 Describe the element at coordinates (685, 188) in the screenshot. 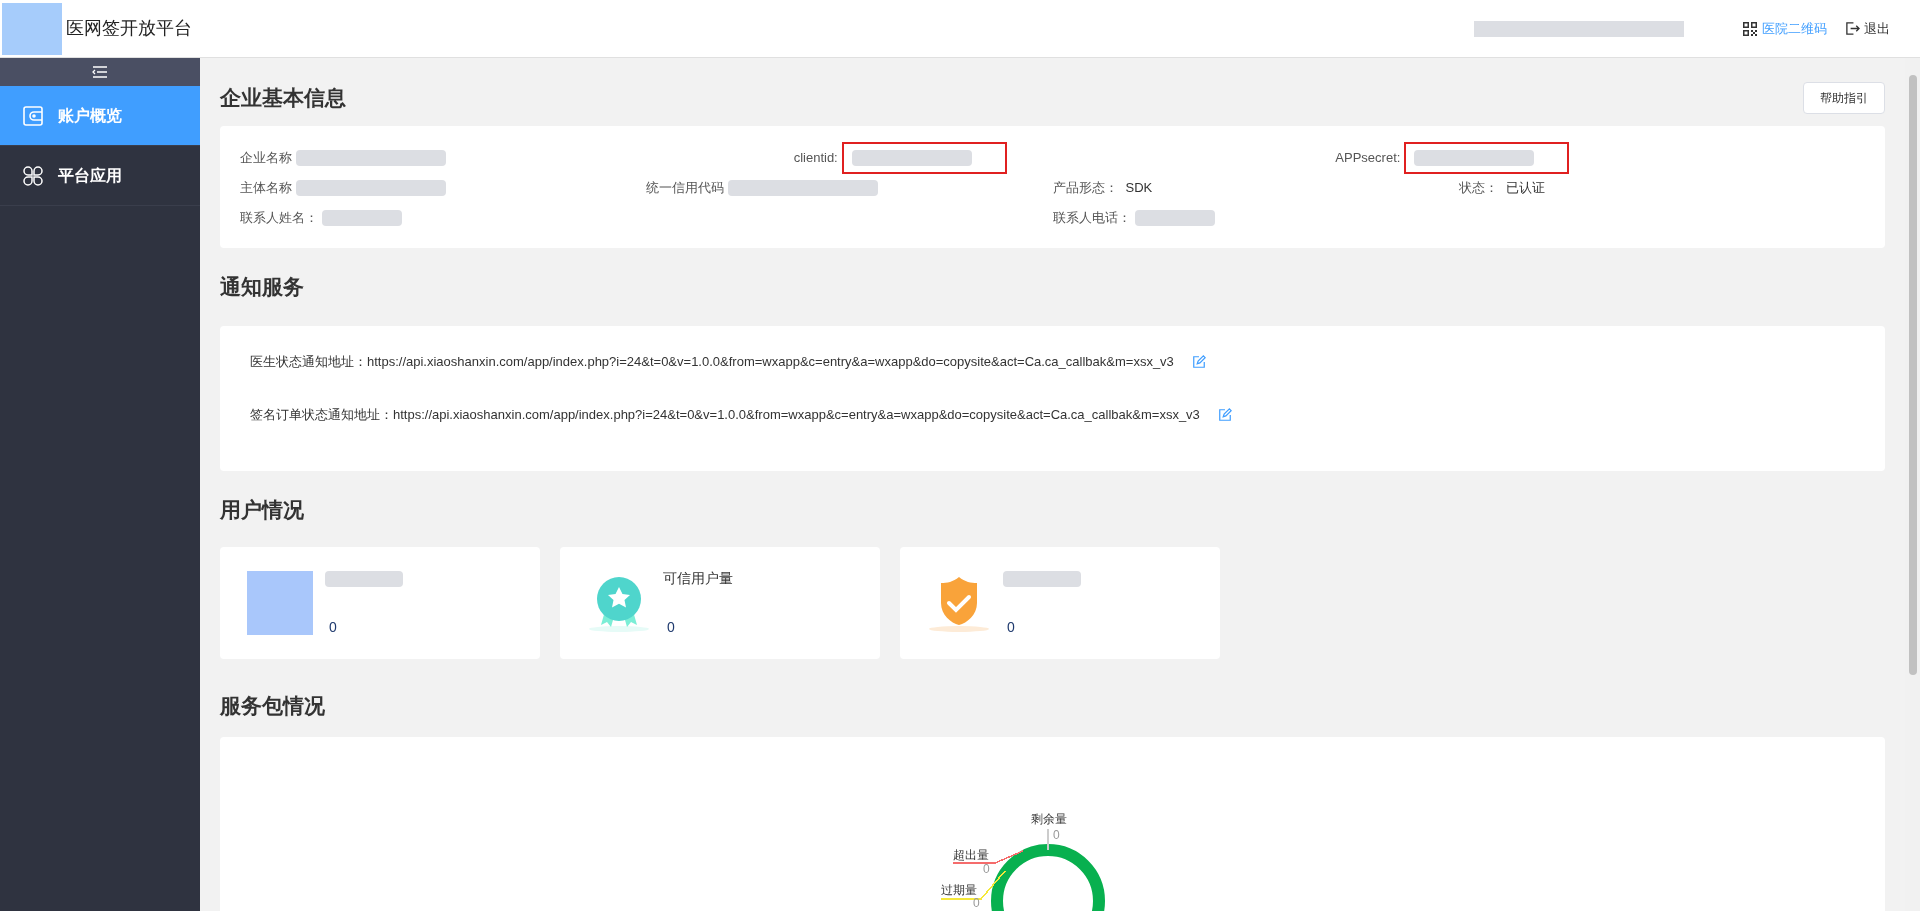

I see `field-label: 统一信用代码` at that location.